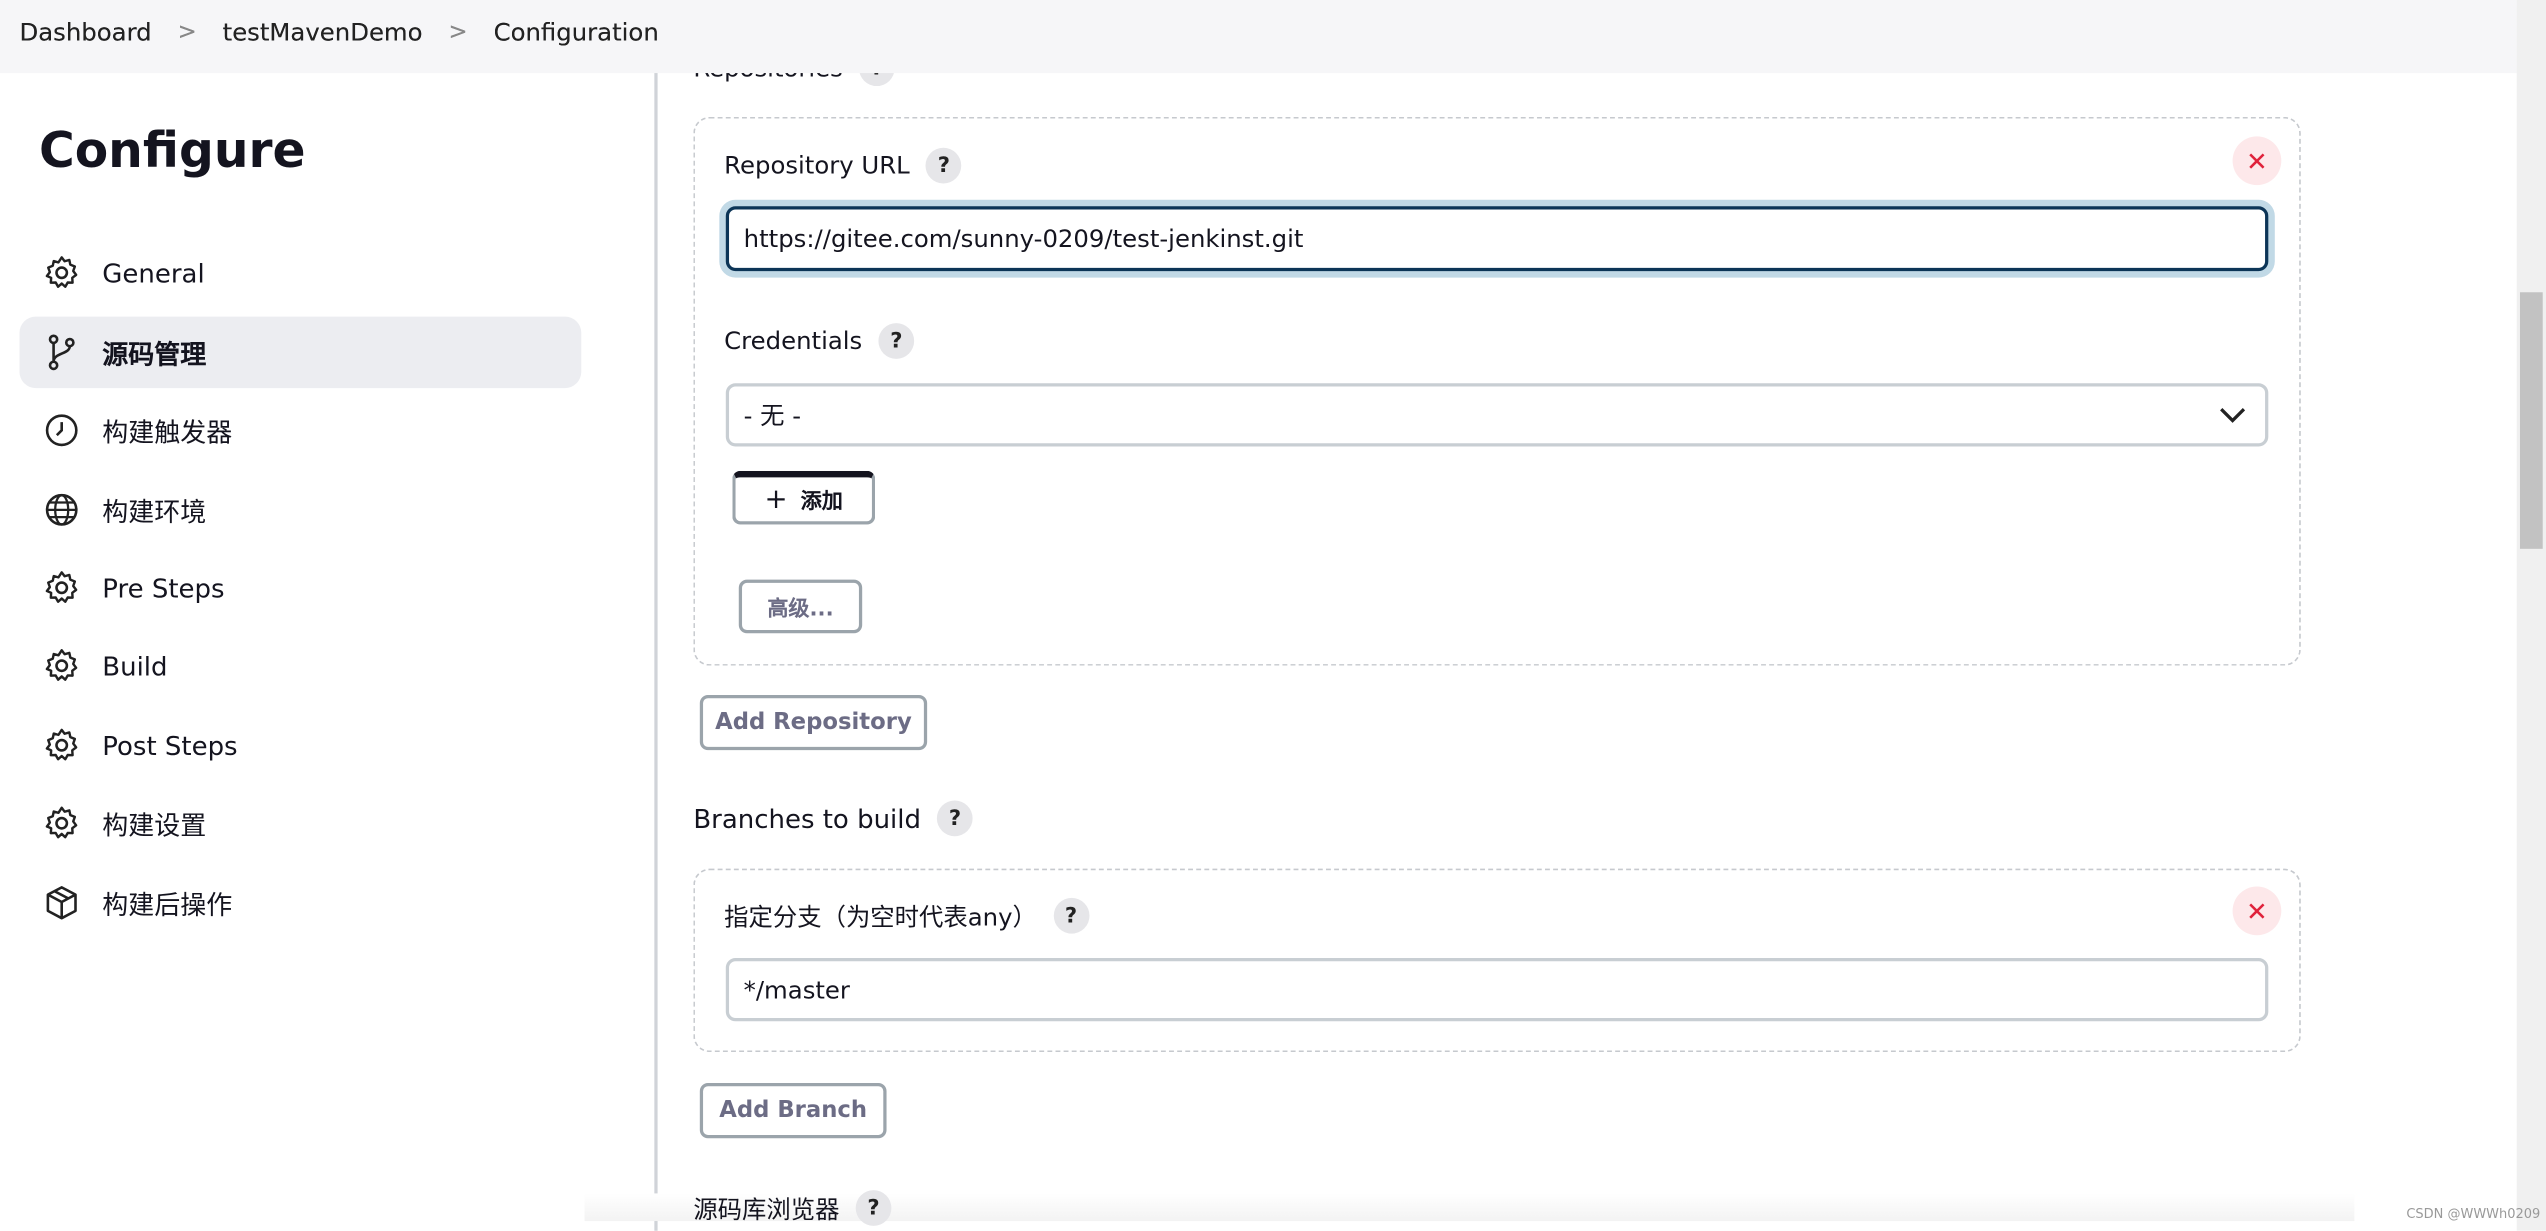 This screenshot has height=1231, width=2546. What do you see at coordinates (163, 588) in the screenshot?
I see `sidebar-item-label: Pre Steps` at bounding box center [163, 588].